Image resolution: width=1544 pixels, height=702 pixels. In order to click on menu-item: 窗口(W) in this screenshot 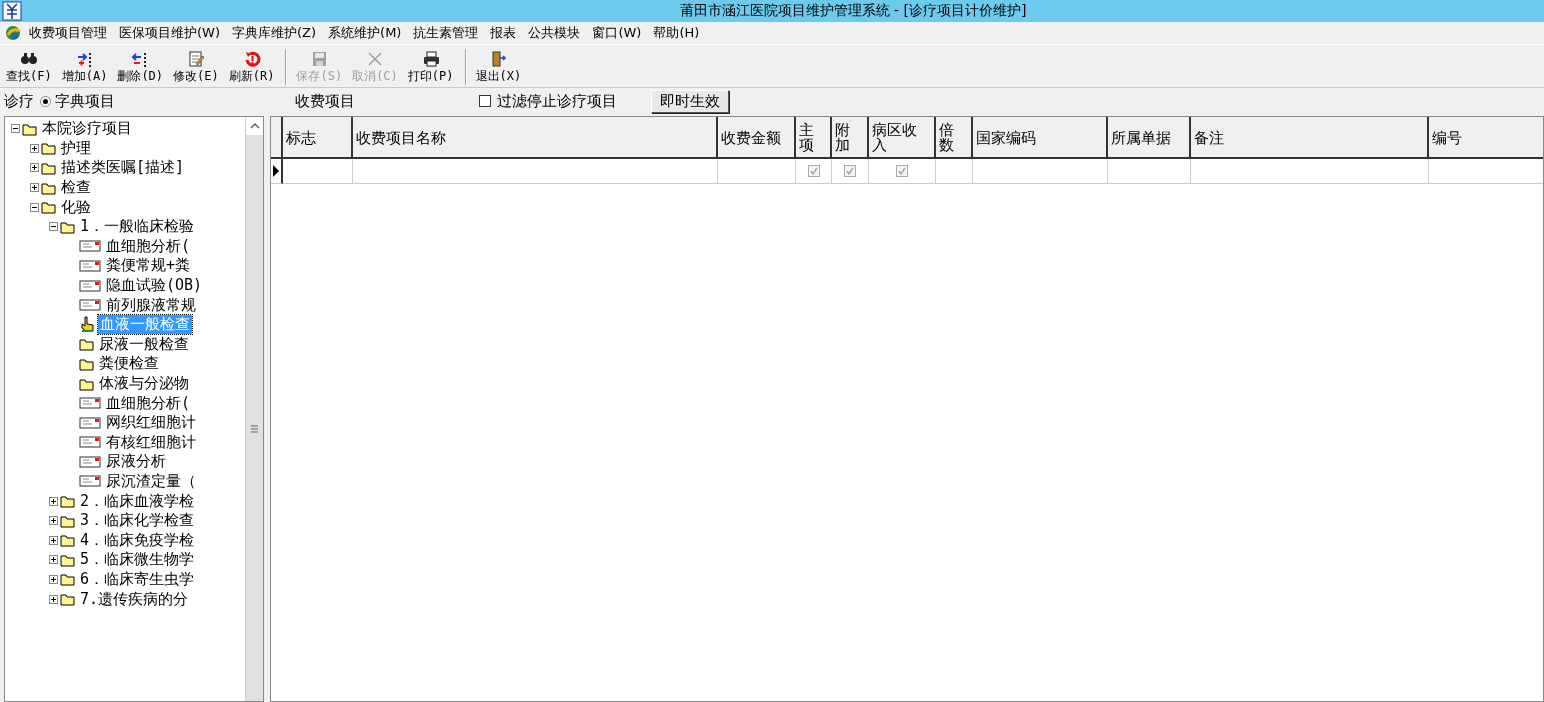, I will do `click(617, 33)`.